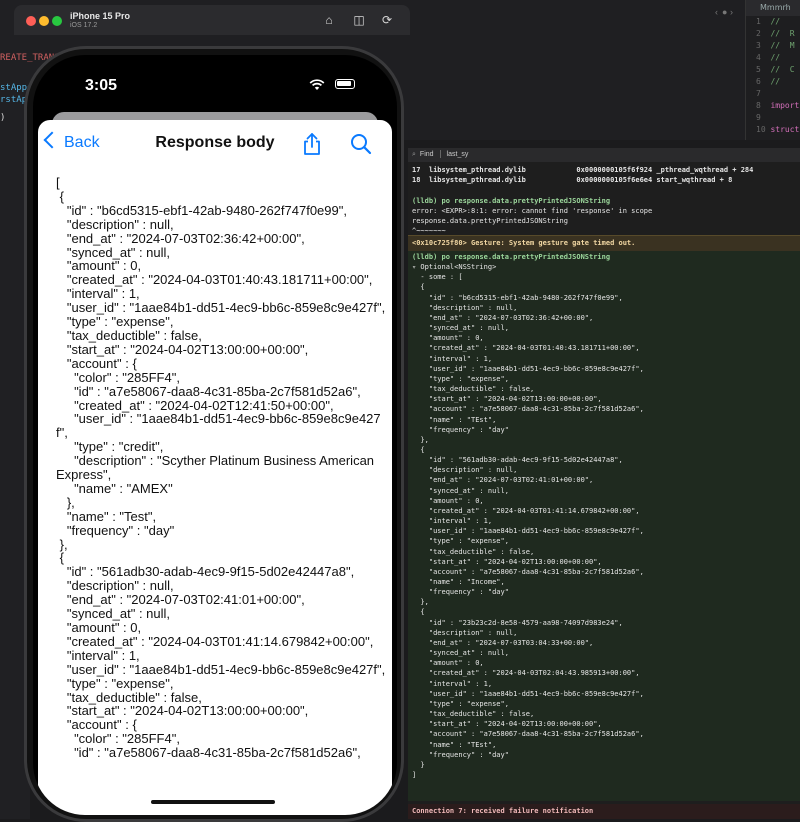 This screenshot has width=800, height=822. Describe the element at coordinates (361, 144) in the screenshot. I see `search-icon` at that location.